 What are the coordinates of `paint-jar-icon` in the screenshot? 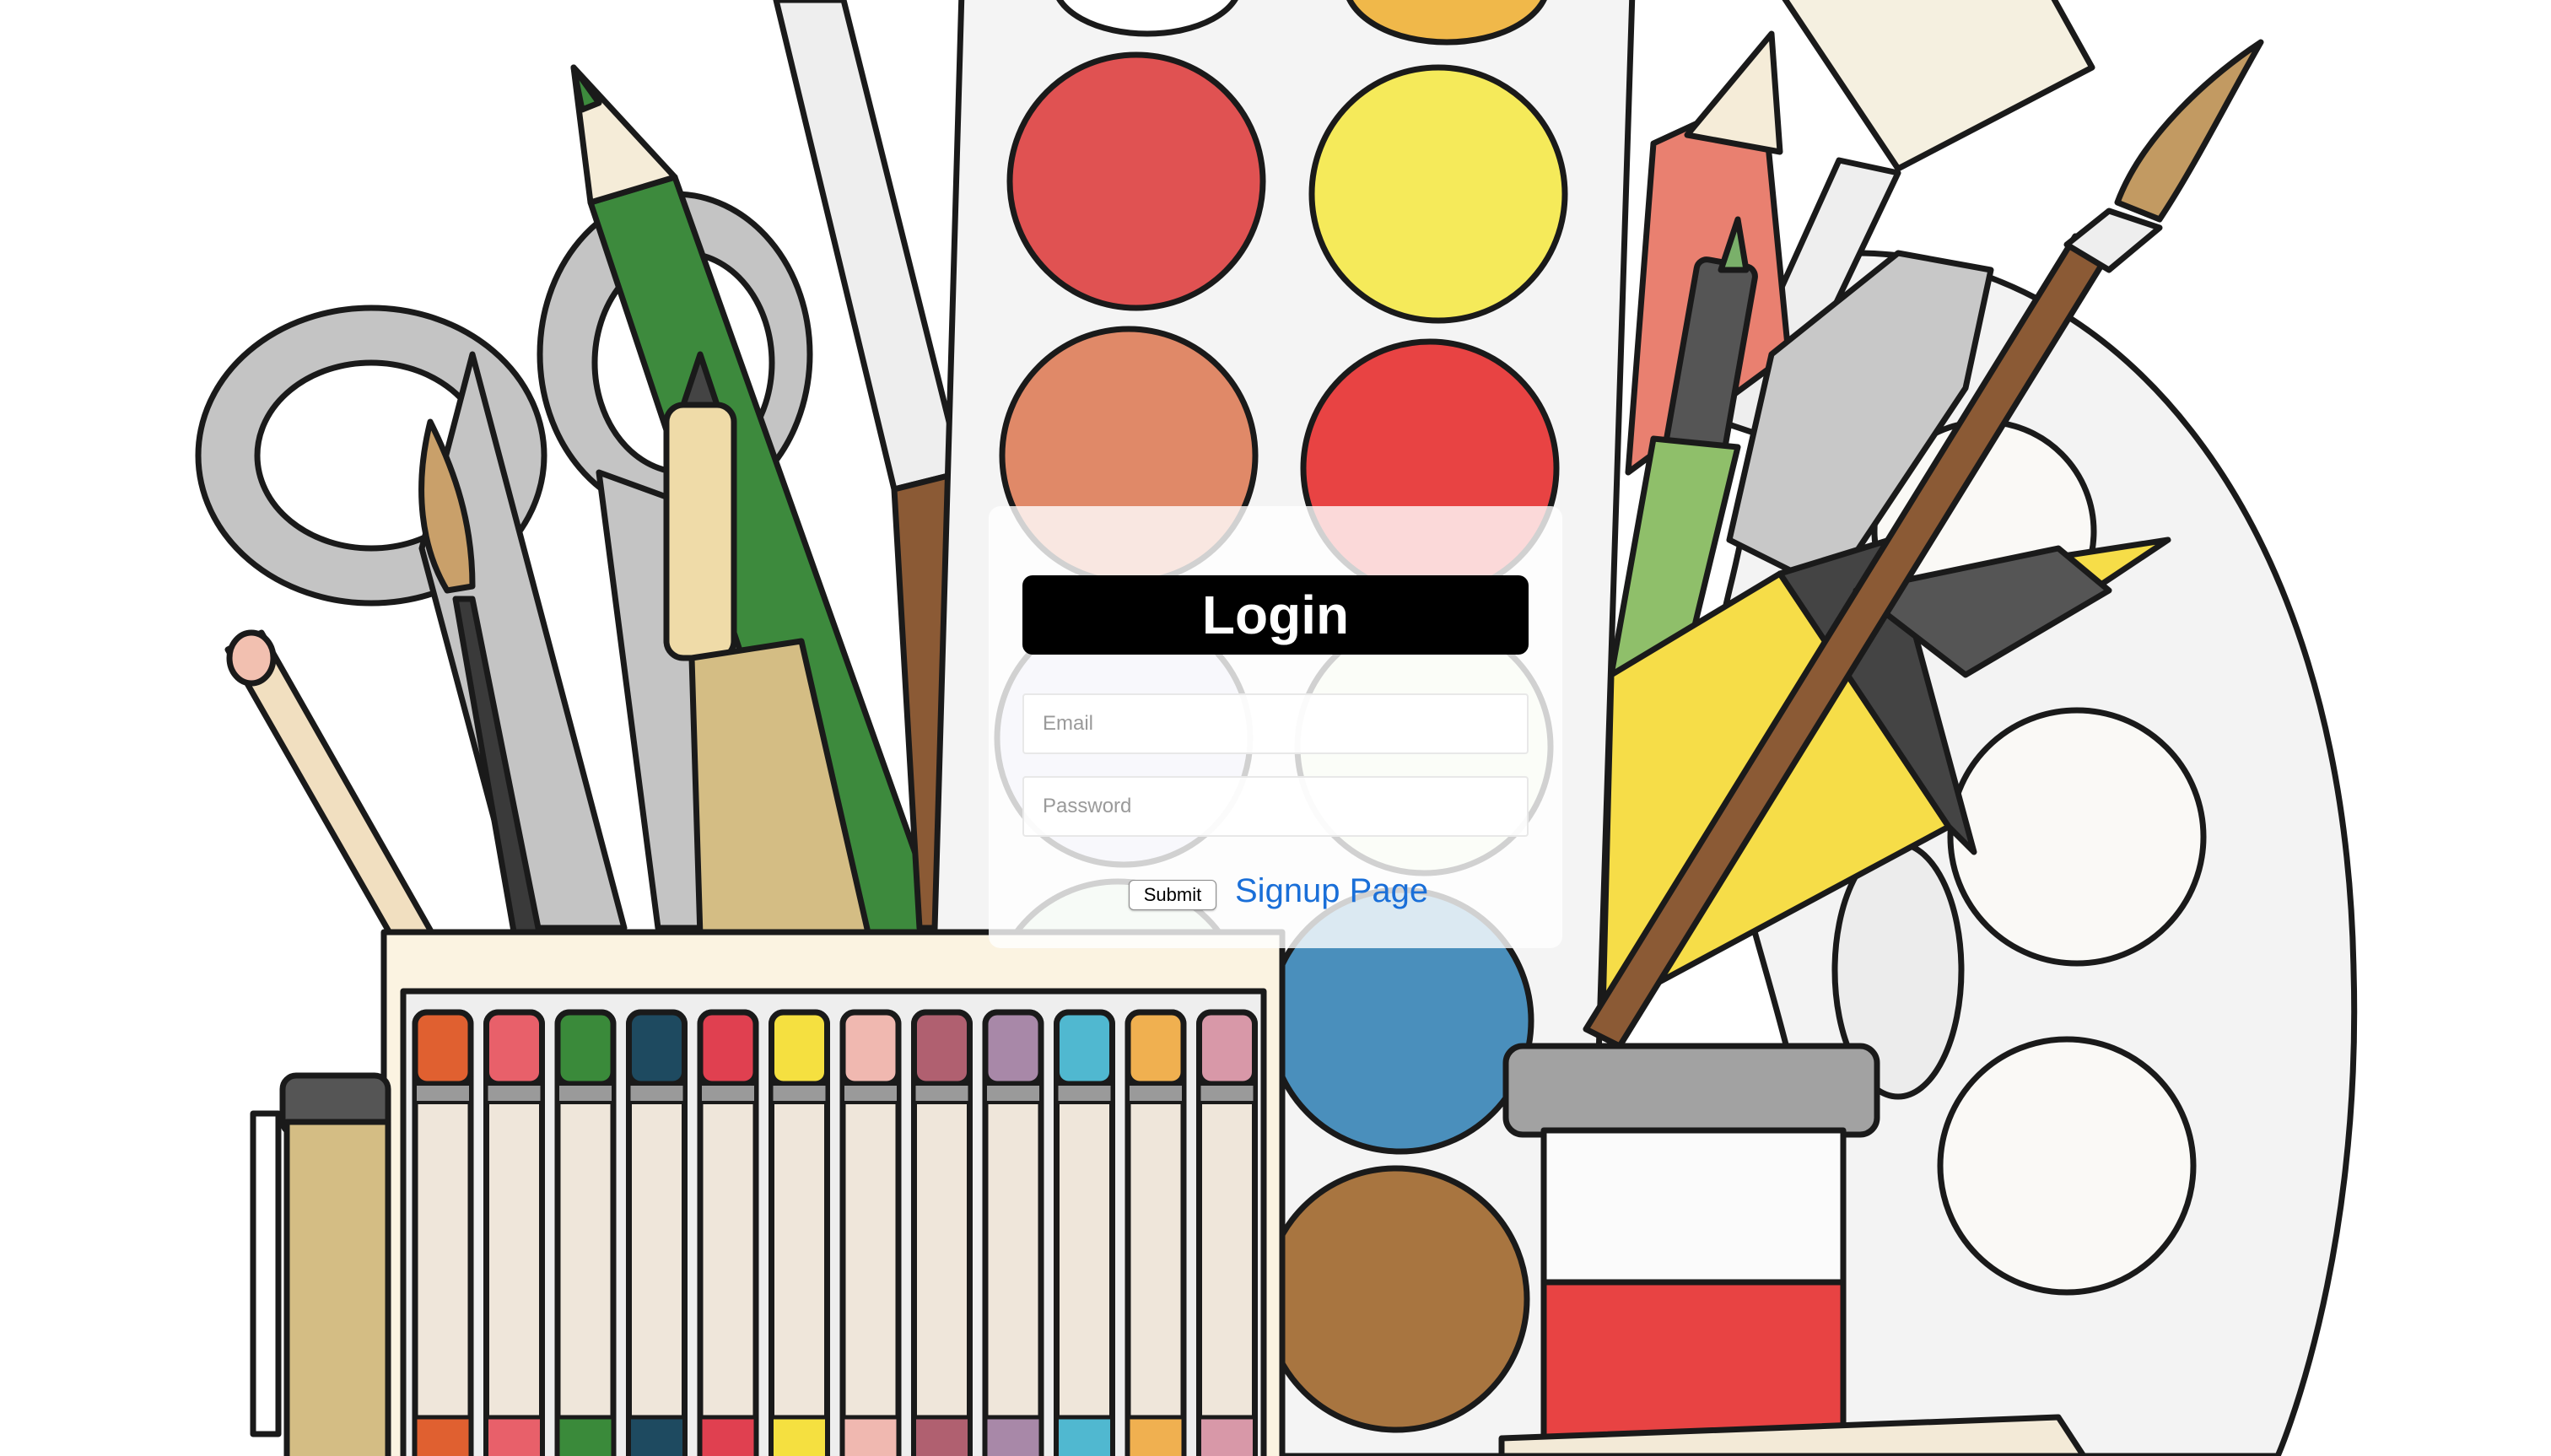 It's located at (1691, 1249).